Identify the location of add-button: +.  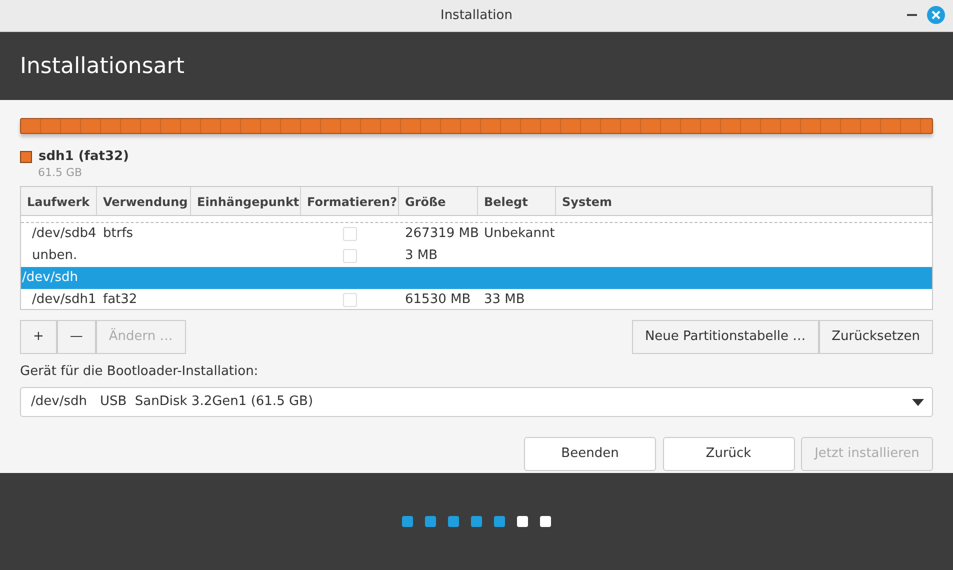
(38, 337).